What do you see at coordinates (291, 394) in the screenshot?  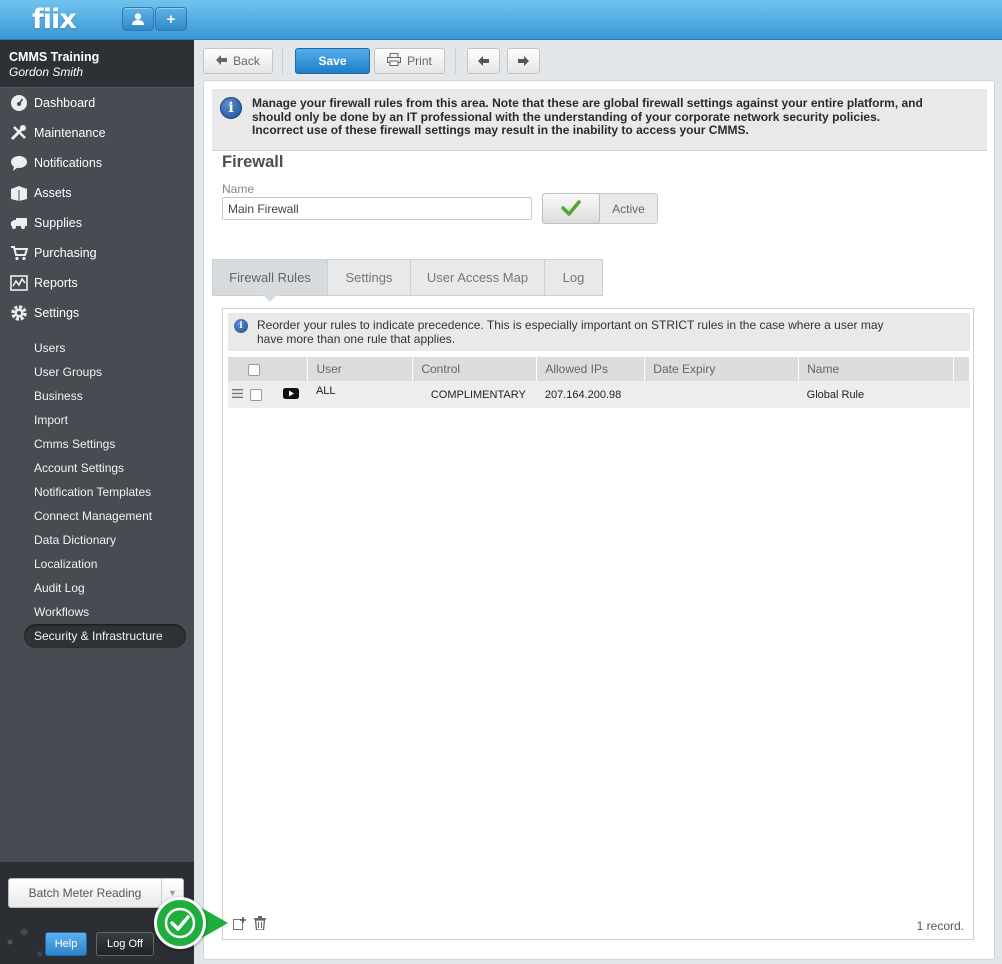 I see `video-icon` at bounding box center [291, 394].